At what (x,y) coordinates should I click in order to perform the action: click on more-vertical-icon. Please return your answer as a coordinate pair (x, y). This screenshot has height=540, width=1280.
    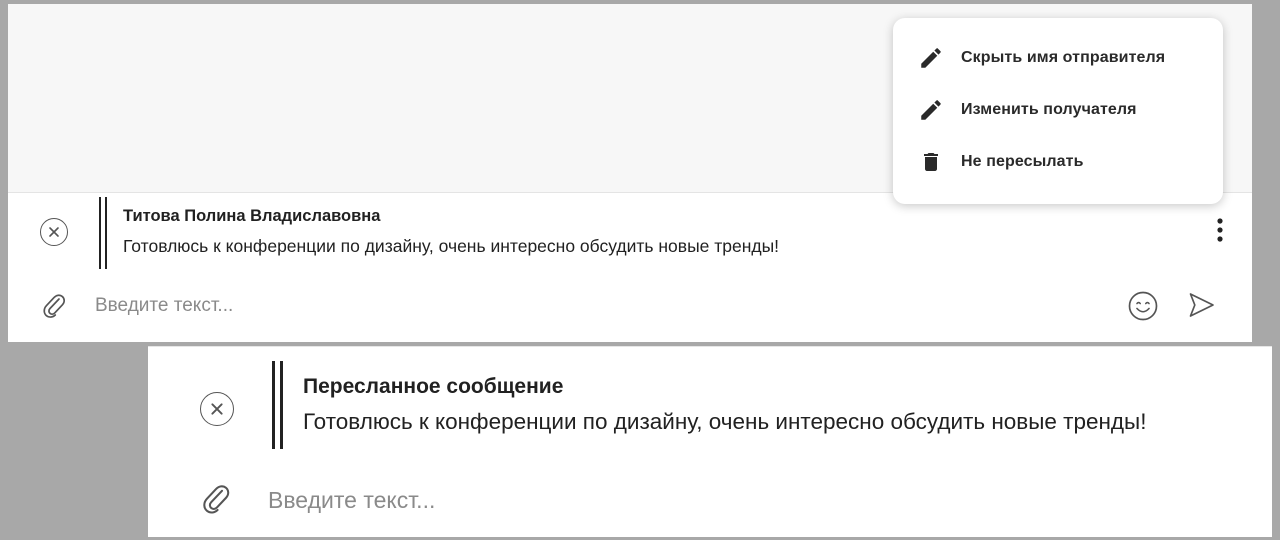
    Looking at the image, I should click on (1220, 231).